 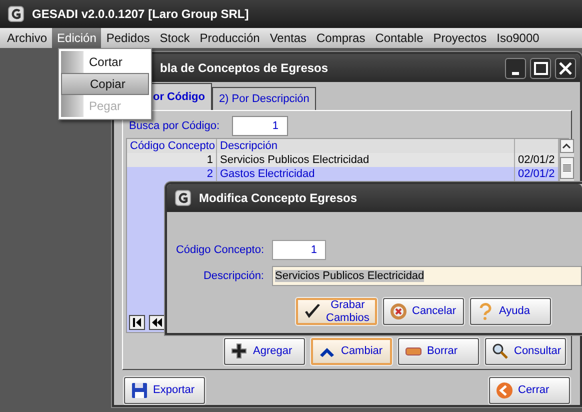 I want to click on menu-item: Proyectos, so click(x=460, y=38).